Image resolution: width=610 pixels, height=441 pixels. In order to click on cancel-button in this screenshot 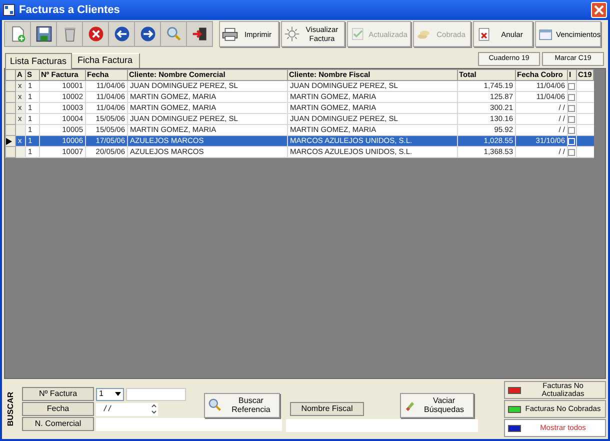, I will do `click(95, 34)`.